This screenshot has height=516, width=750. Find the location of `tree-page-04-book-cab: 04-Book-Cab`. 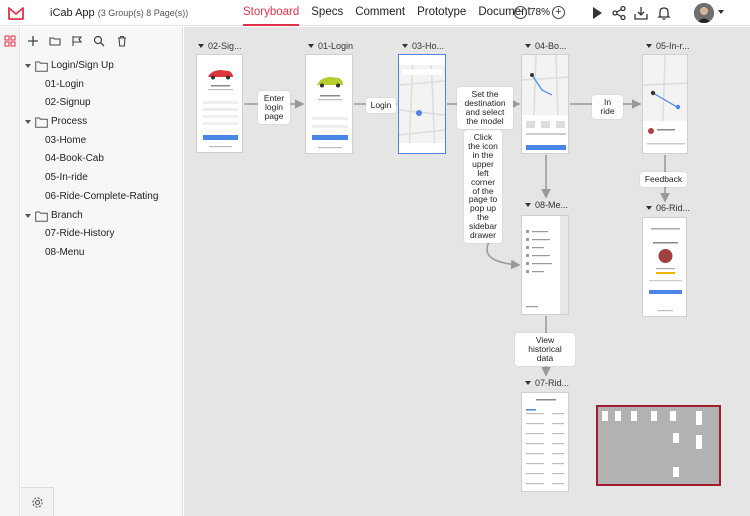

tree-page-04-book-cab: 04-Book-Cab is located at coordinates (102, 159).